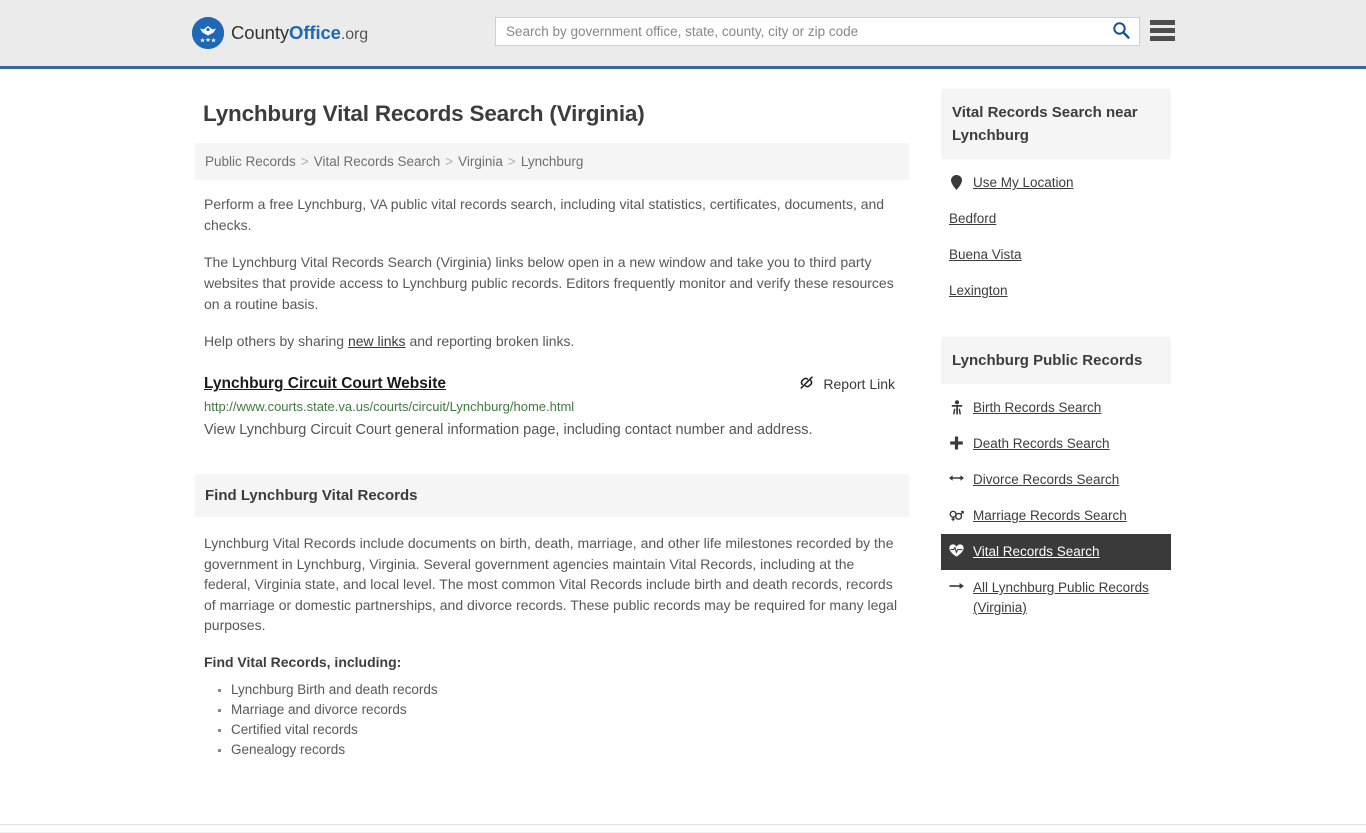 This screenshot has height=833, width=1366. What do you see at coordinates (1067, 598) in the screenshot?
I see `sidebar-item-label: All Lynchburg Public Records (Virginia)` at bounding box center [1067, 598].